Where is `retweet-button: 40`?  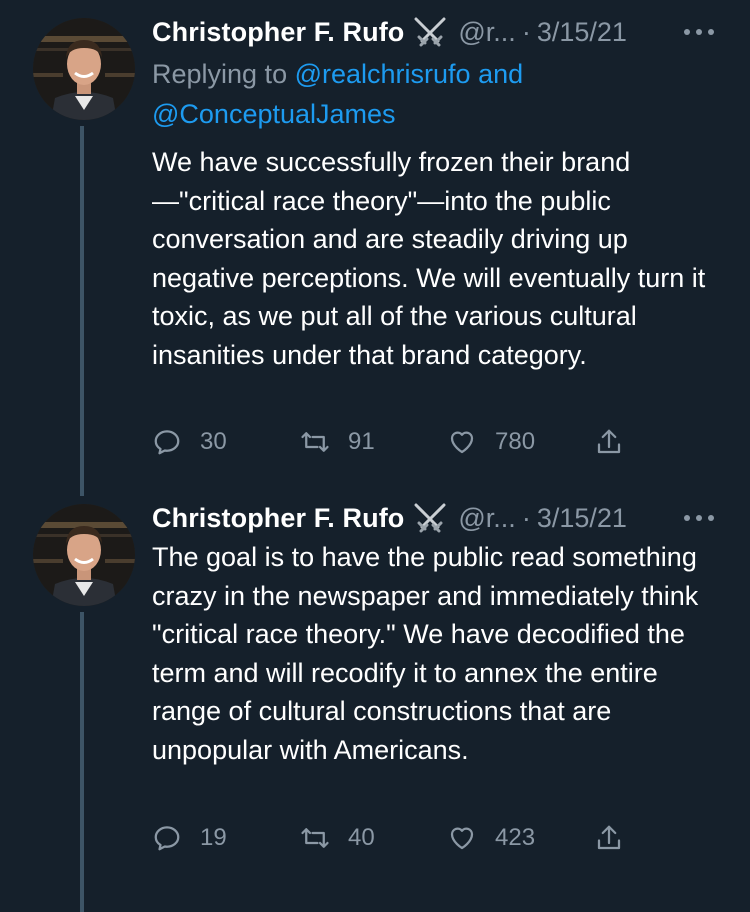
retweet-button: 40 is located at coordinates (337, 838).